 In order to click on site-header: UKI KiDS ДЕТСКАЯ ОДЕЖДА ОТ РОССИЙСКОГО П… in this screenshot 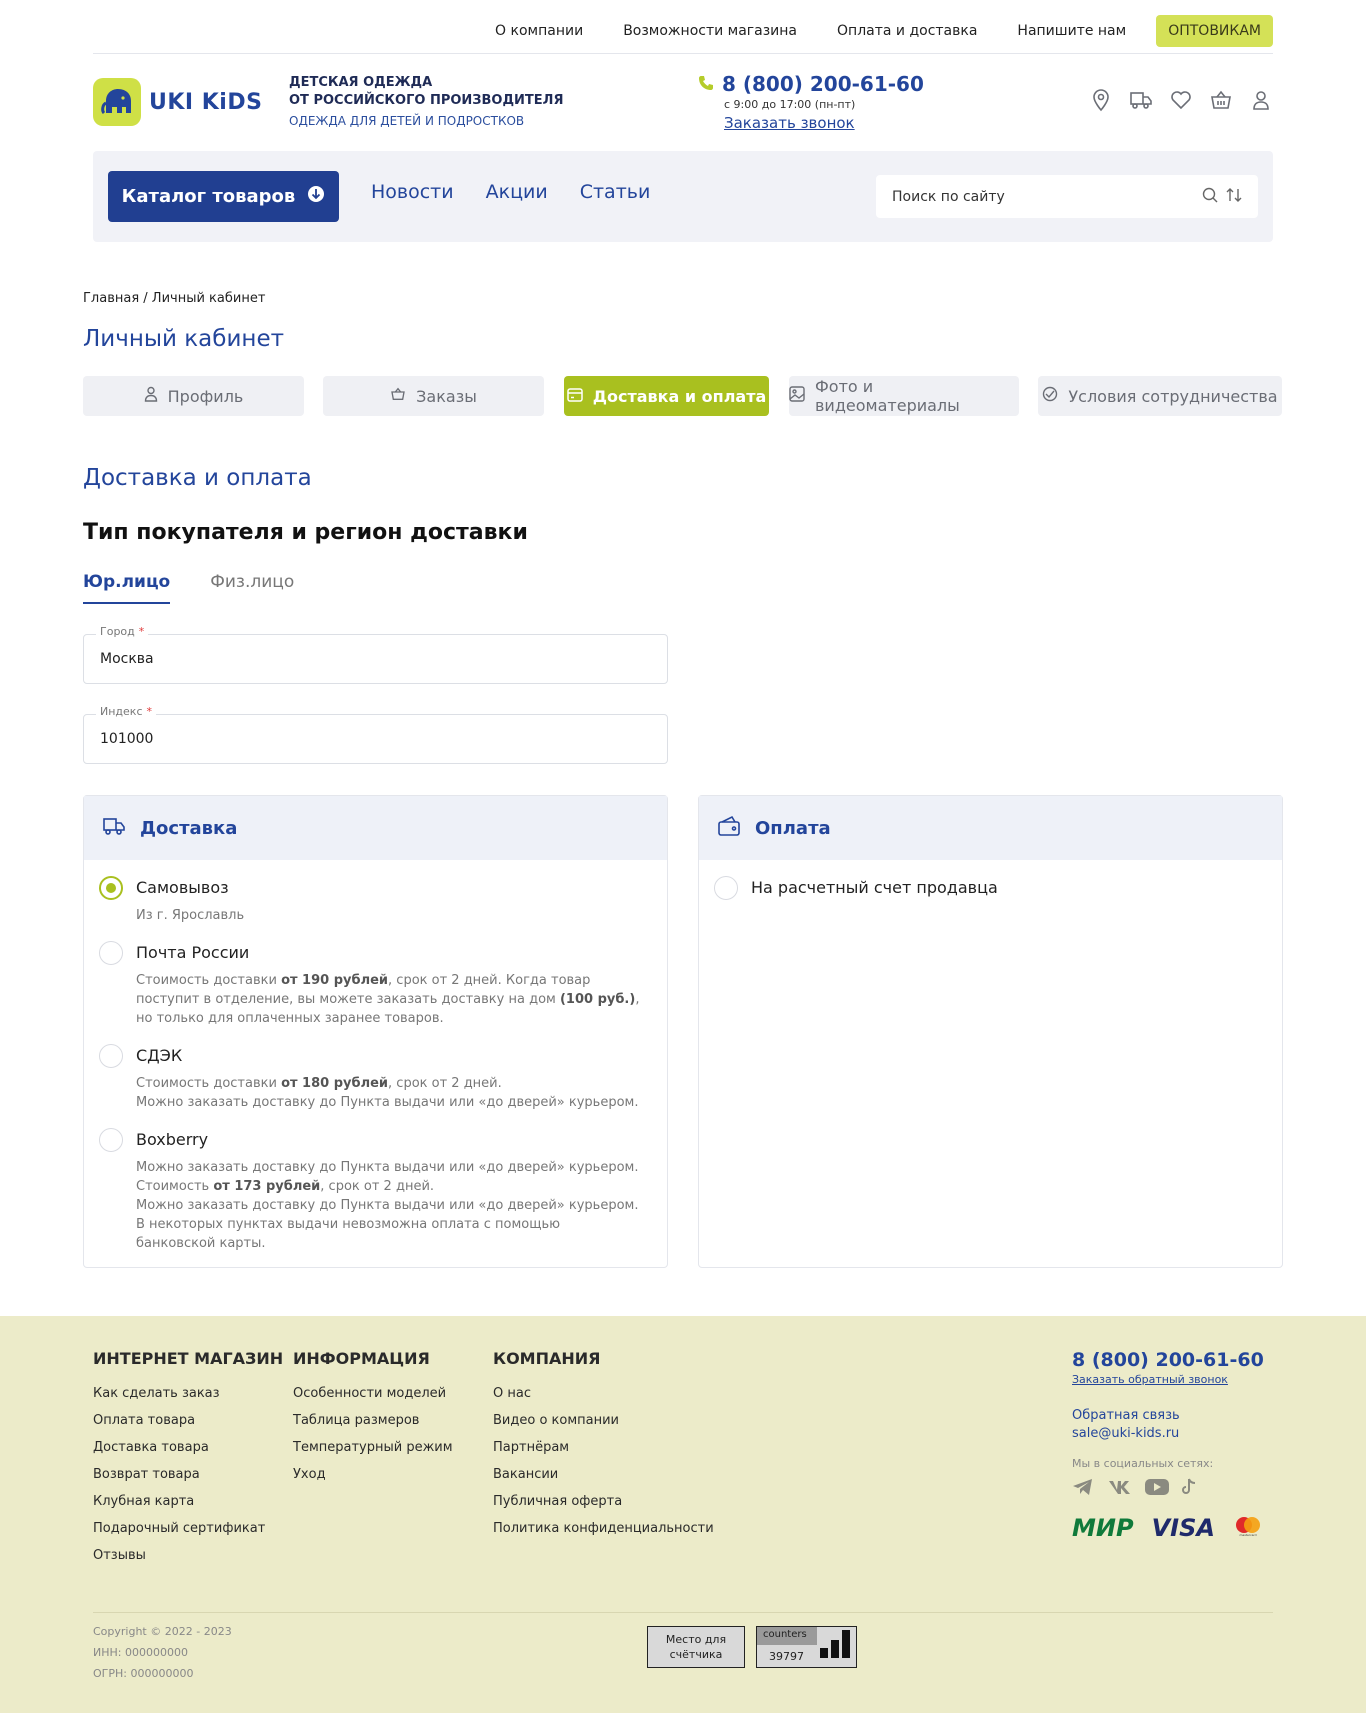, I will do `click(683, 105)`.